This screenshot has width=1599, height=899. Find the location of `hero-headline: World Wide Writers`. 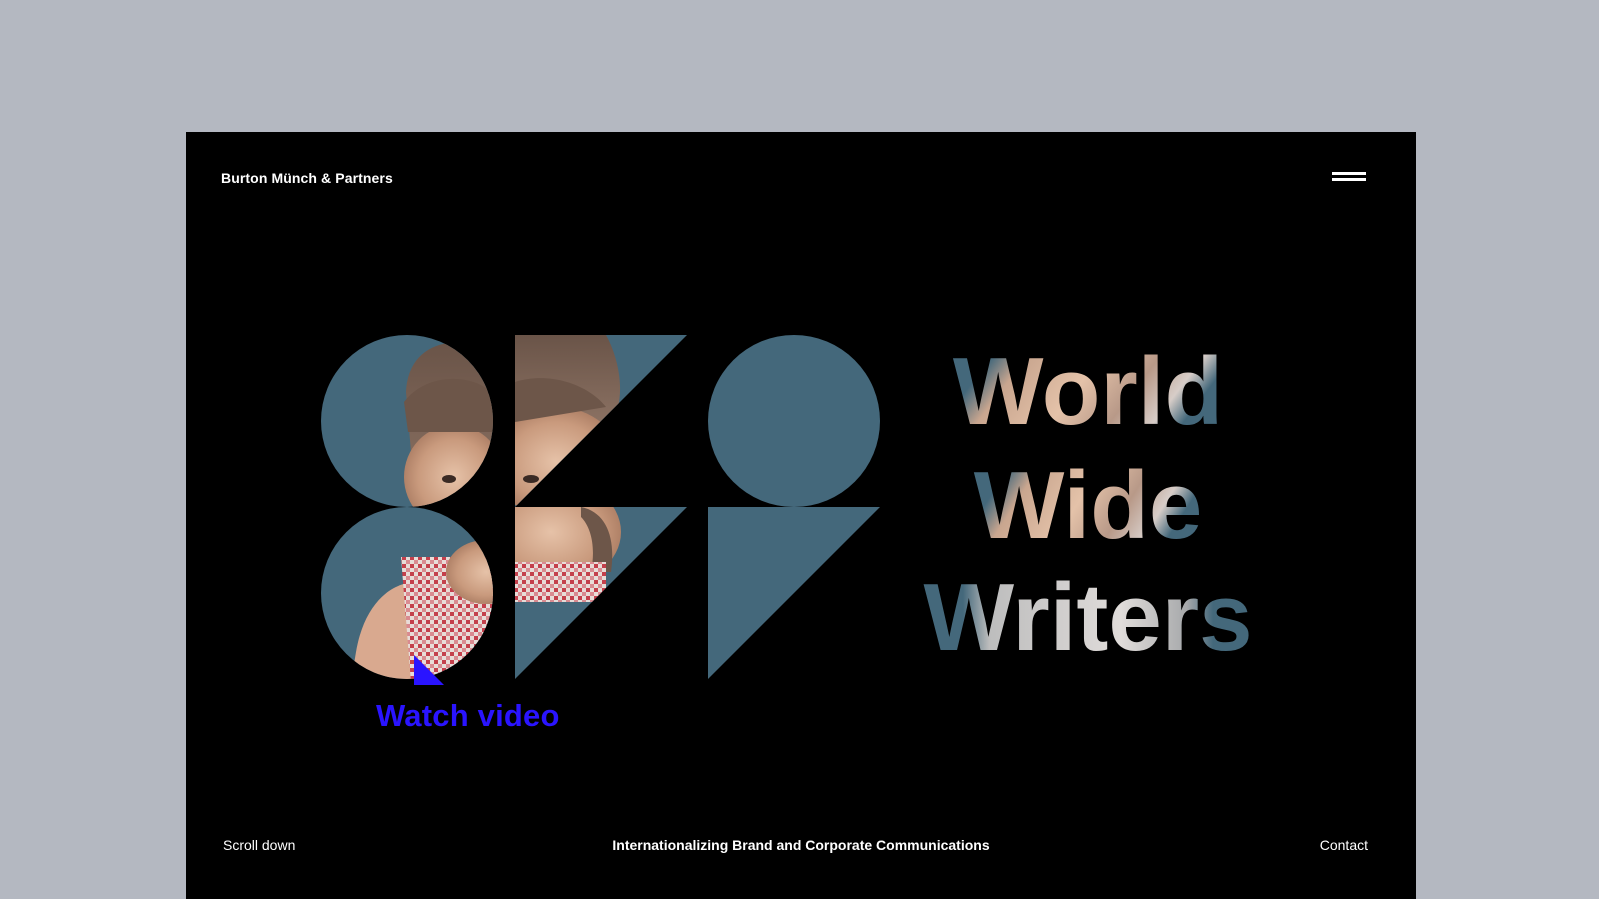

hero-headline: World Wide Writers is located at coordinates (1087, 504).